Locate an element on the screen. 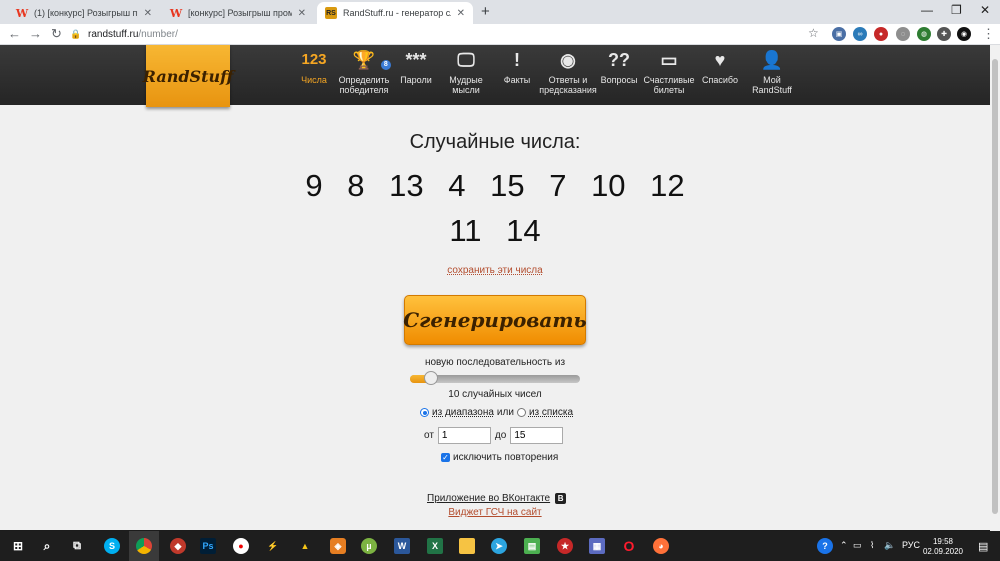 This screenshot has height=561, width=1000. minimize-icon: — is located at coordinates (927, 10).